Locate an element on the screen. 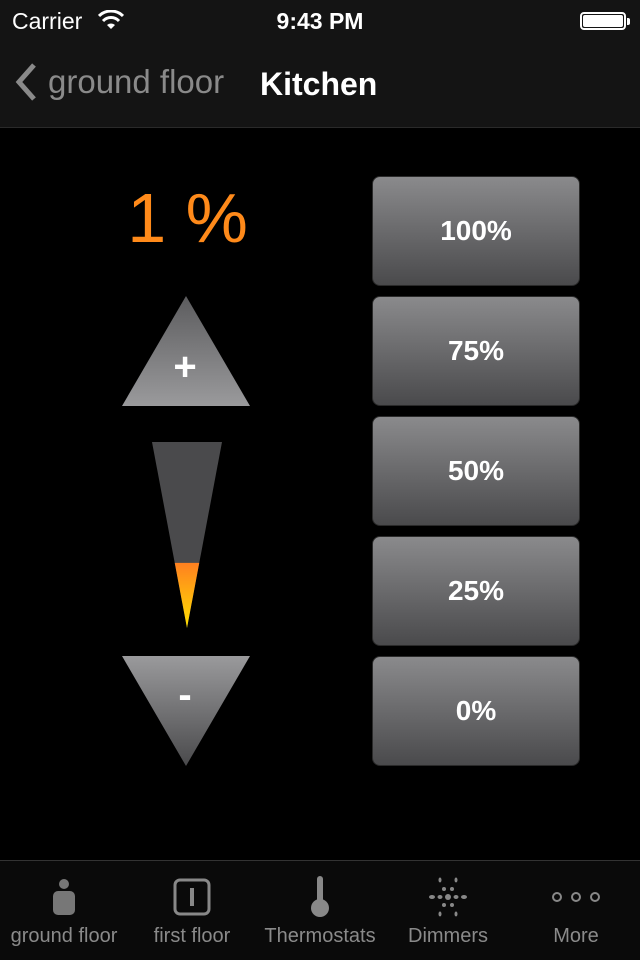 The height and width of the screenshot is (960, 640). preset-25-button: 25% is located at coordinates (476, 591).